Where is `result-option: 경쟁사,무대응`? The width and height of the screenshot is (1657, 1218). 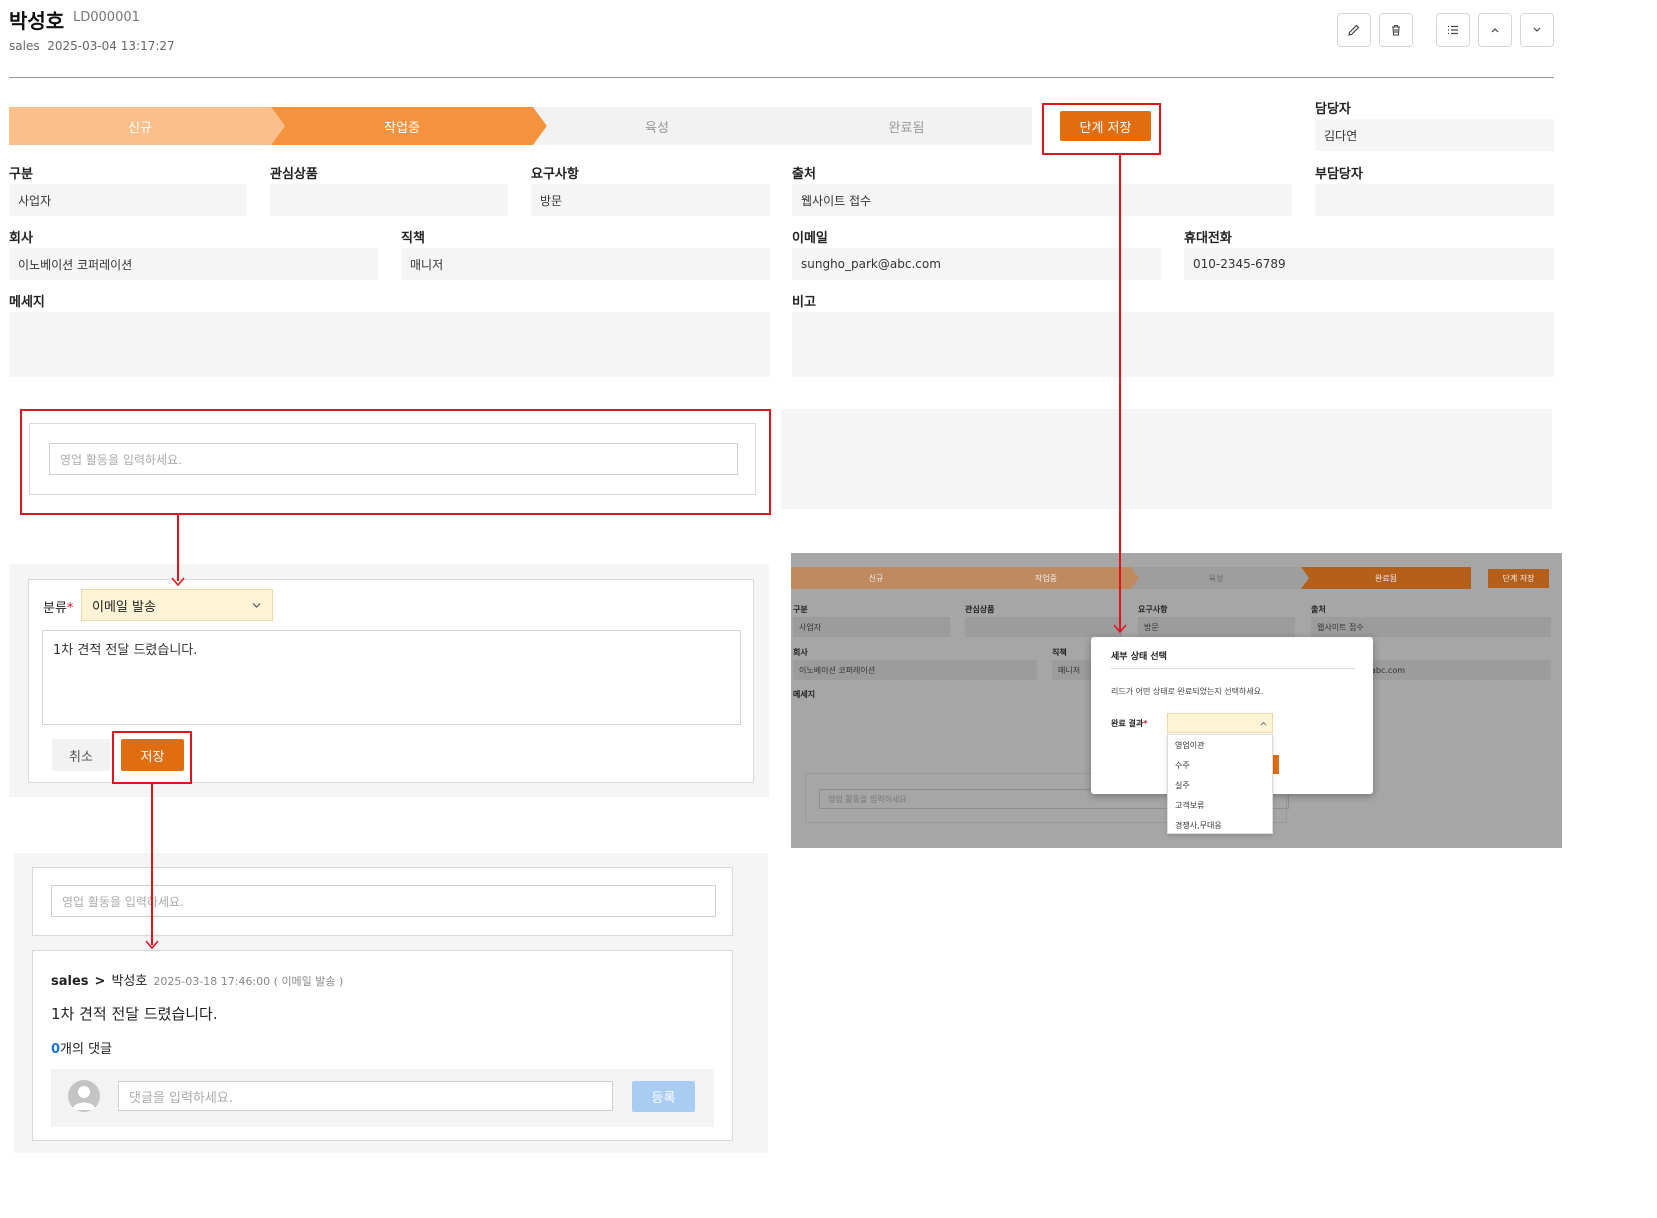
result-option: 경쟁사,무대응 is located at coordinates (1220, 825).